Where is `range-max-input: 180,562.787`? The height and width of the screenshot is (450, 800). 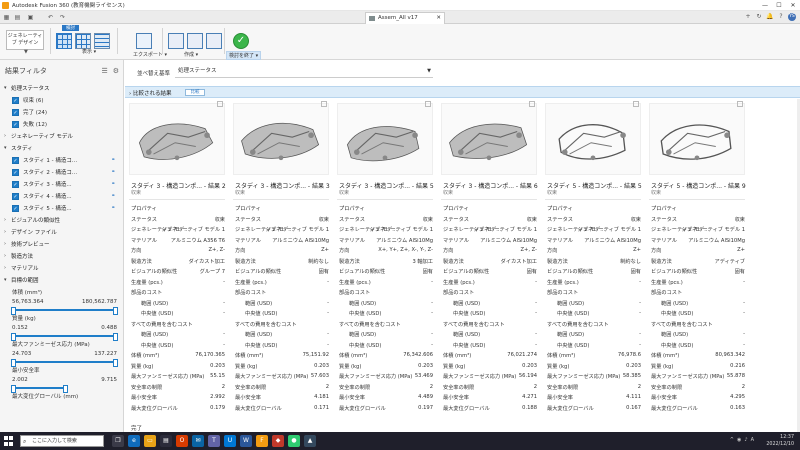
range-max-input: 180,562.787 is located at coordinates (99, 302).